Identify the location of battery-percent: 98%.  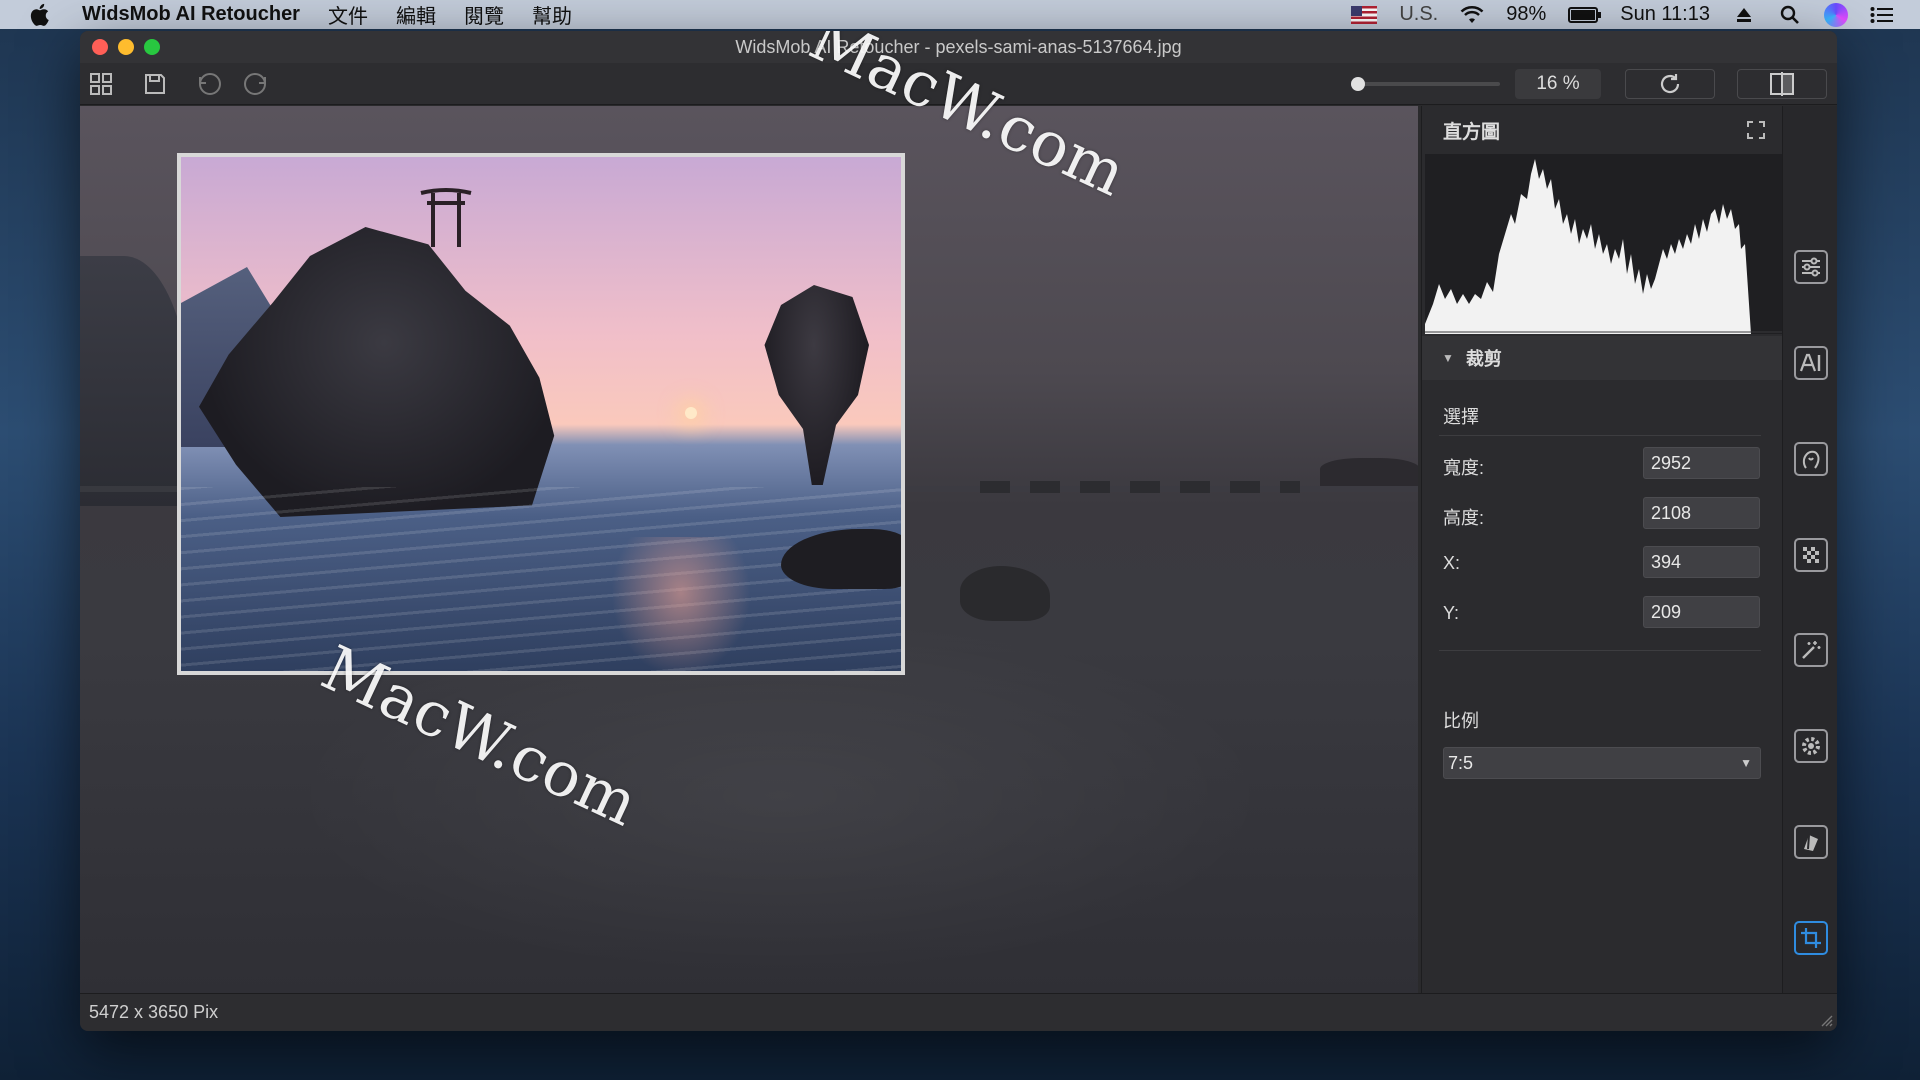
(1526, 14).